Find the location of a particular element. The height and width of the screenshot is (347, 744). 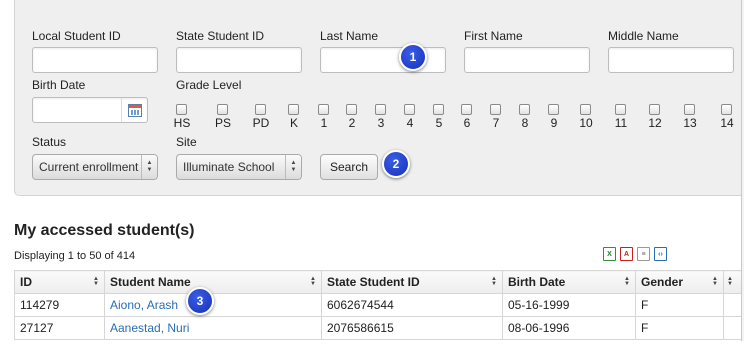

callout-badge-1: 1 is located at coordinates (413, 57).